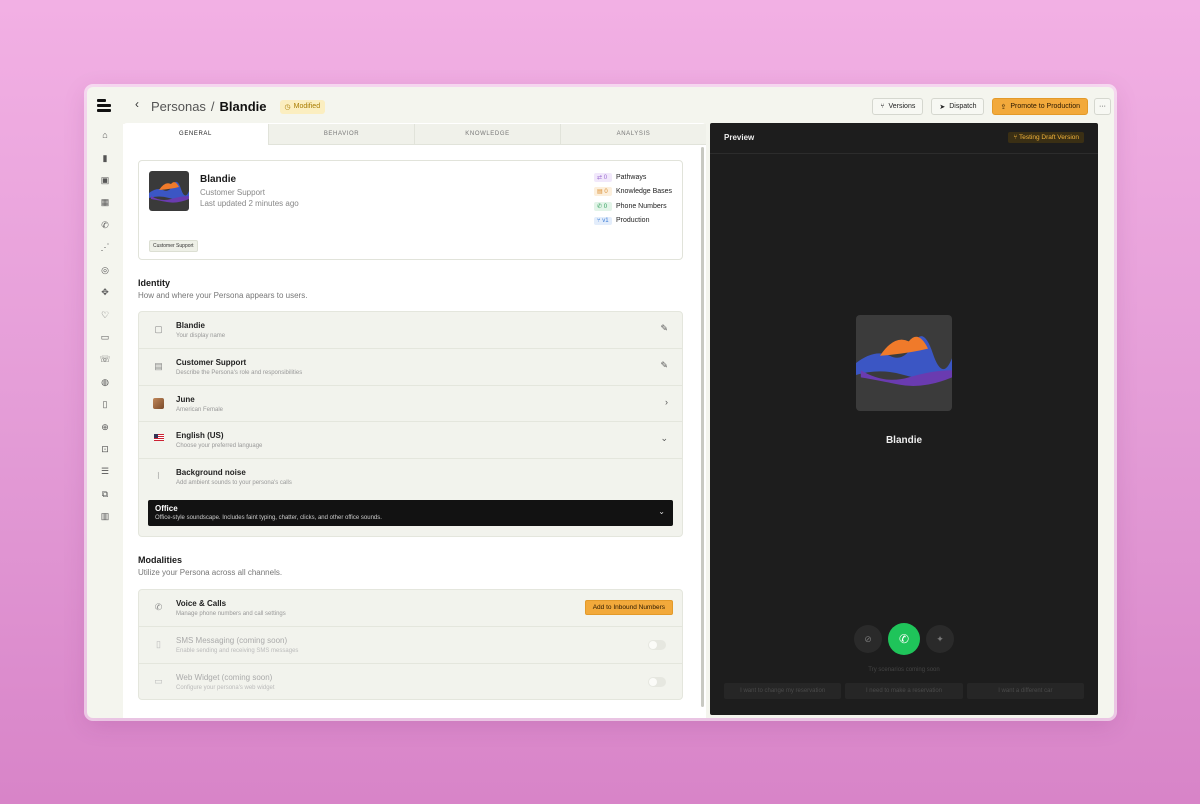 This screenshot has width=1200, height=804. Describe the element at coordinates (105, 225) in the screenshot. I see `phone-icon: ✆` at that location.